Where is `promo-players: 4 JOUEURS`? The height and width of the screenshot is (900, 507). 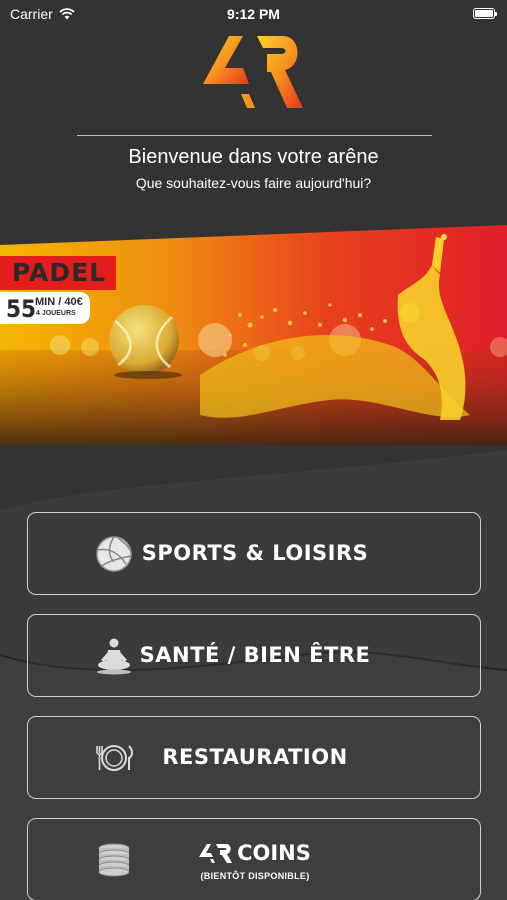 promo-players: 4 JOUEURS is located at coordinates (56, 313).